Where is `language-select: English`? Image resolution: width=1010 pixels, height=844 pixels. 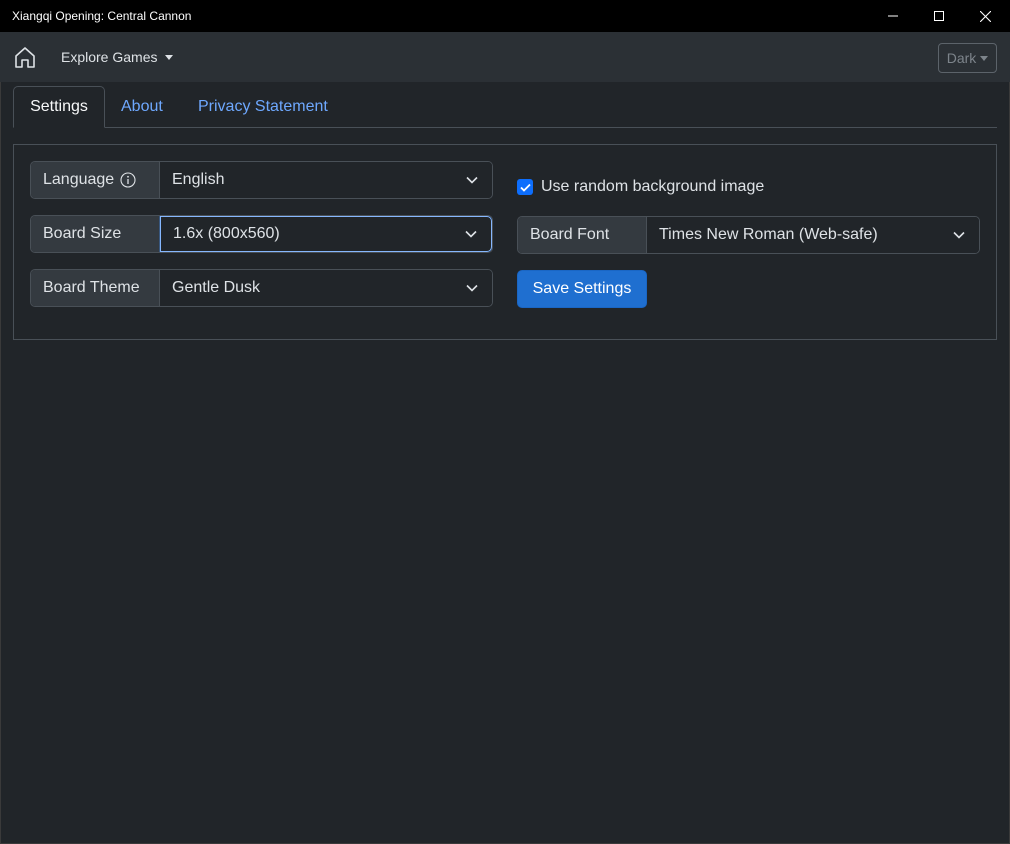 language-select: English is located at coordinates (326, 180).